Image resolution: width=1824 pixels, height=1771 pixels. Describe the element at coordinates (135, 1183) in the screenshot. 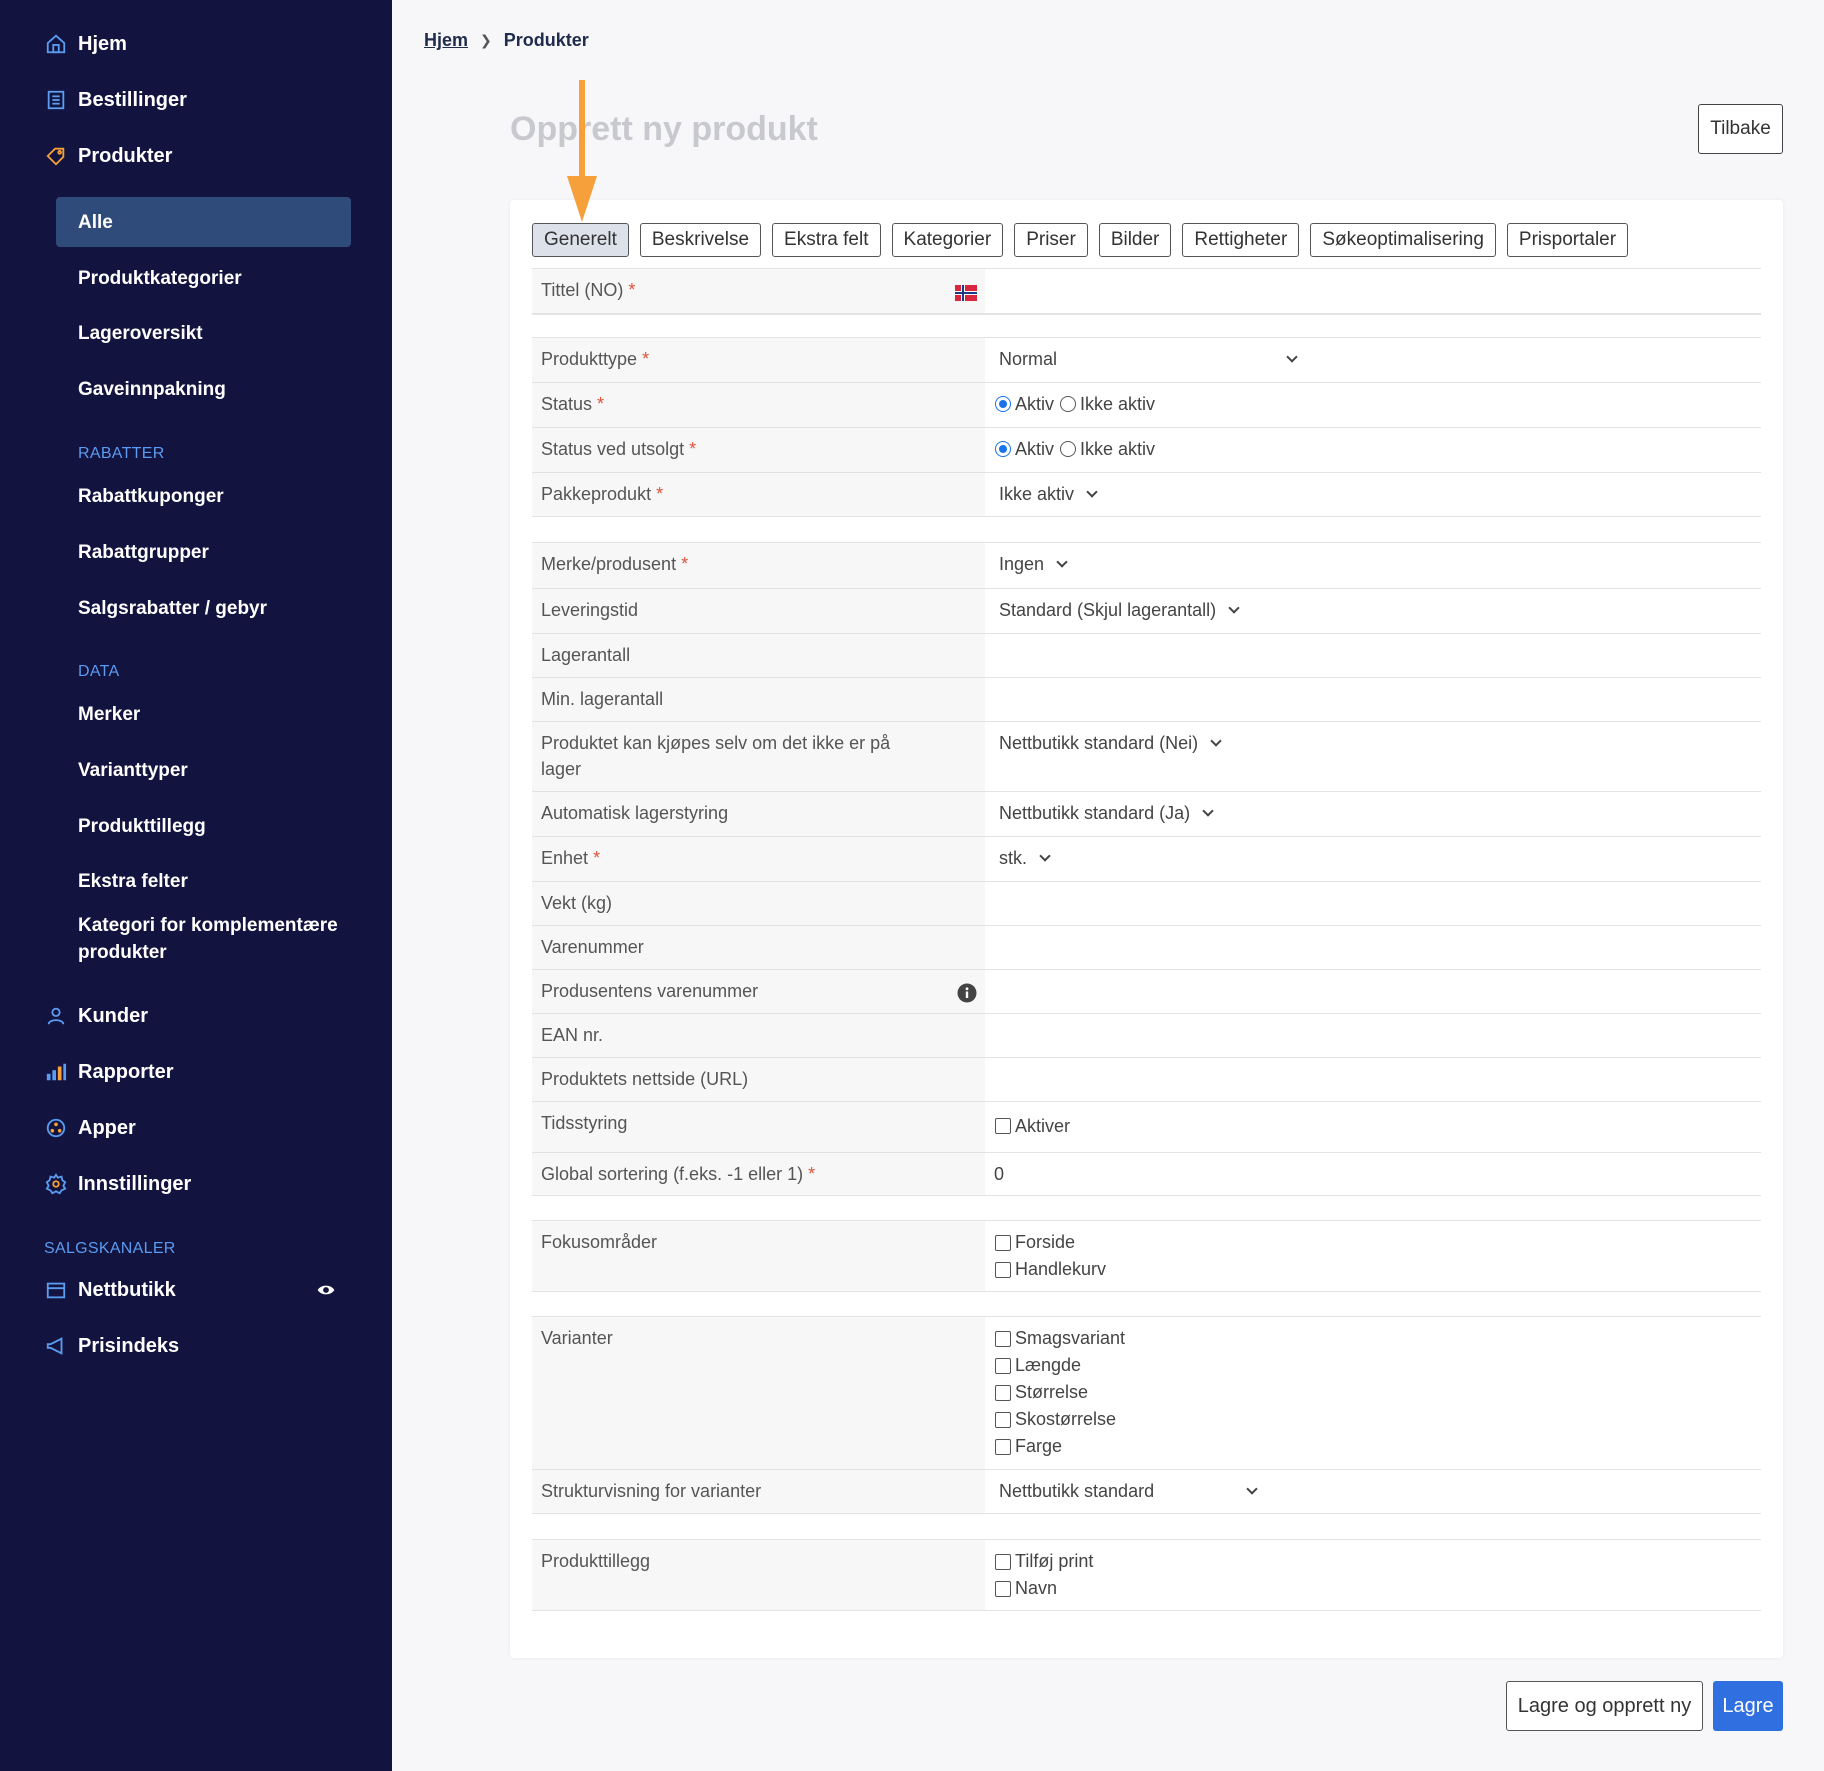

I see `sidebar-item-label: Innstillinger` at that location.